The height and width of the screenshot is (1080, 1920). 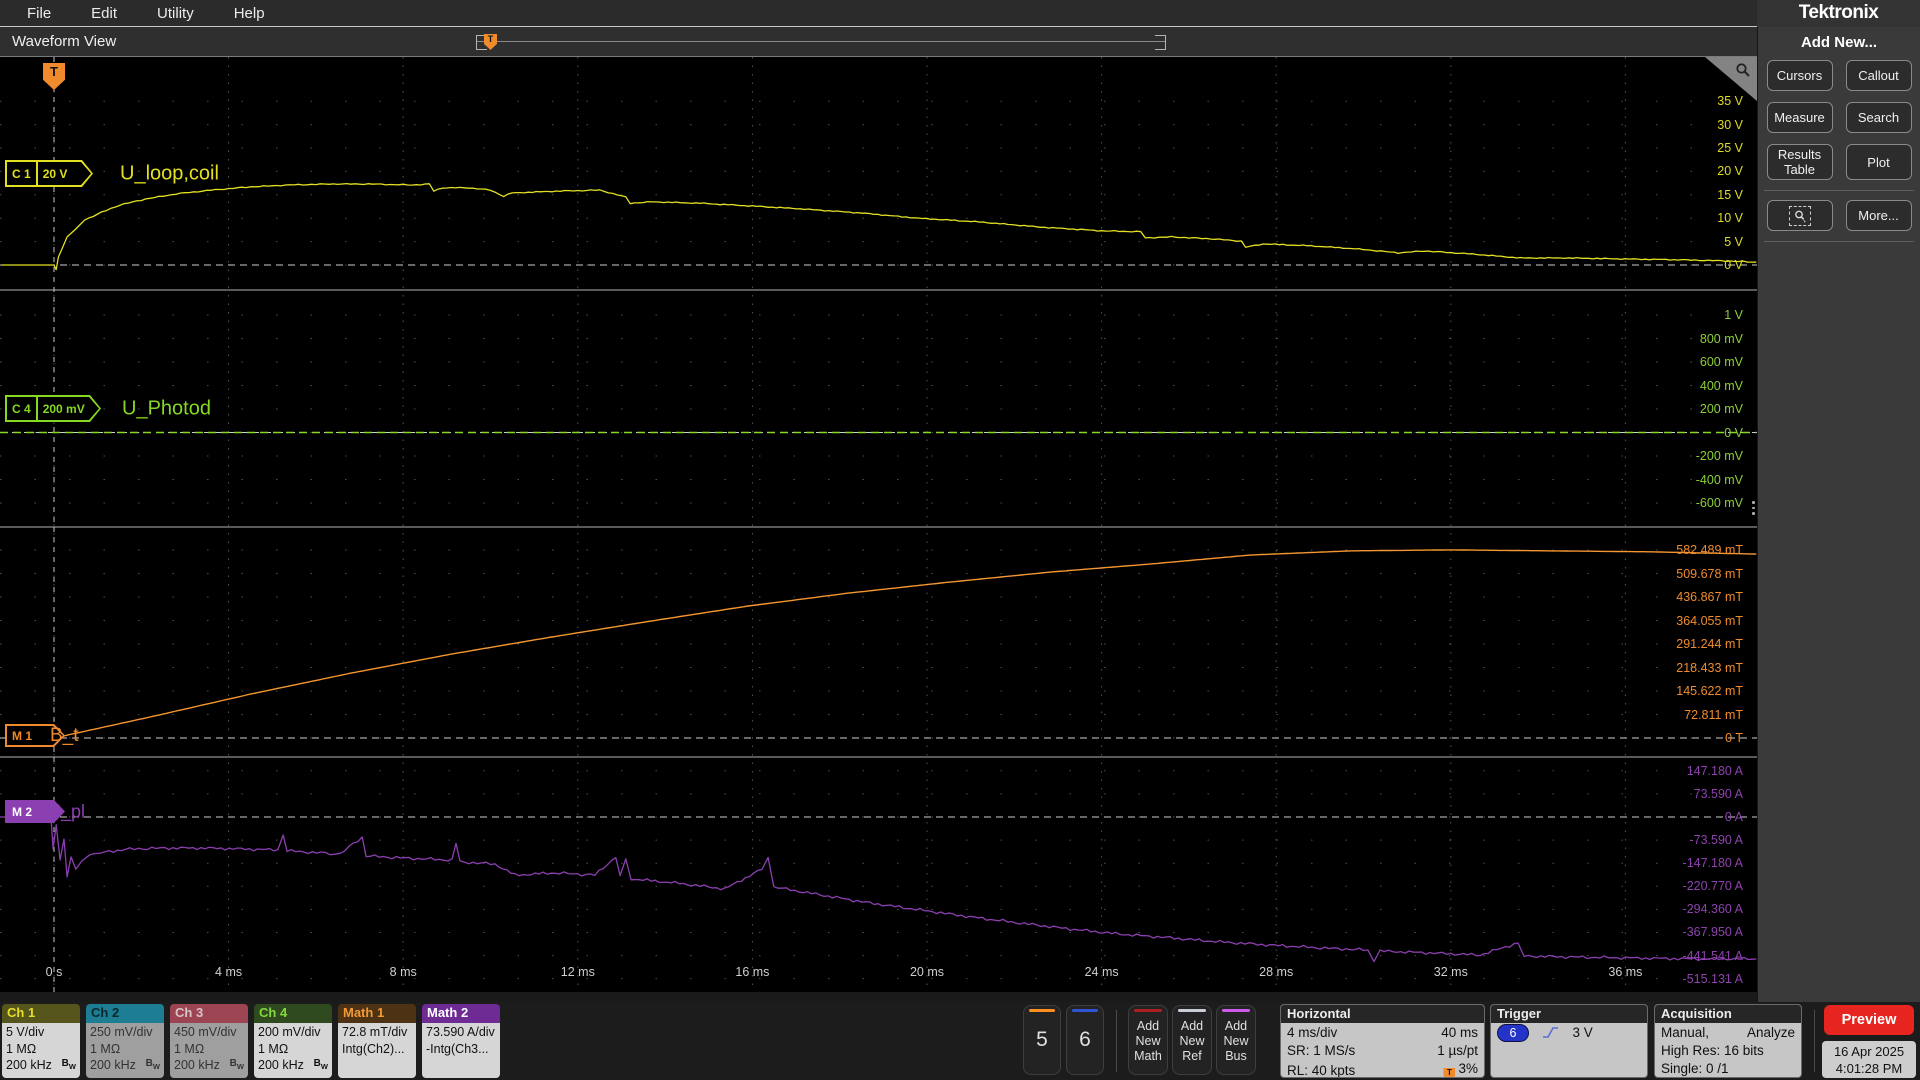 I want to click on trigger-panel: Trigger 6 3 V, so click(x=1569, y=1041).